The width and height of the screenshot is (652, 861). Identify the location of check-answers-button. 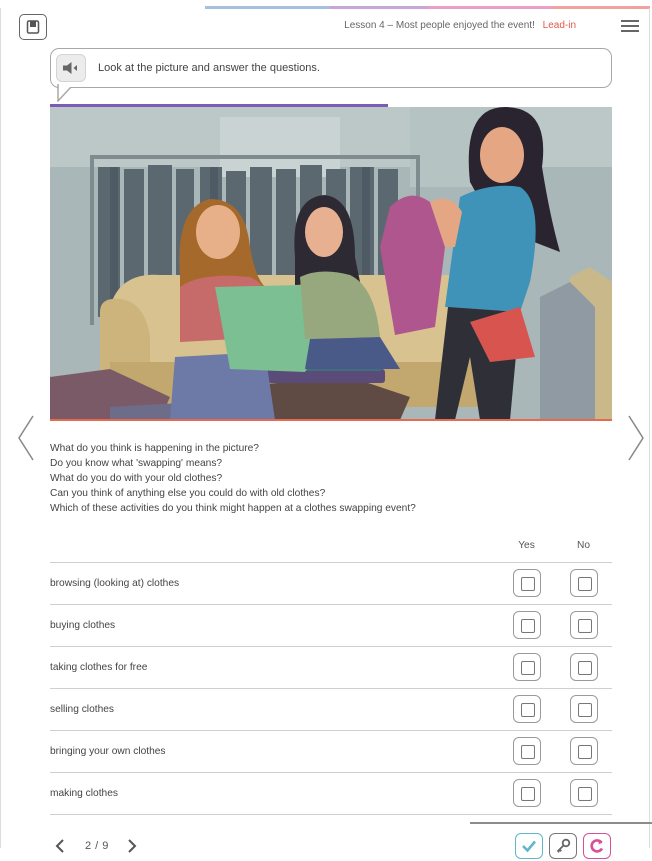
(529, 846).